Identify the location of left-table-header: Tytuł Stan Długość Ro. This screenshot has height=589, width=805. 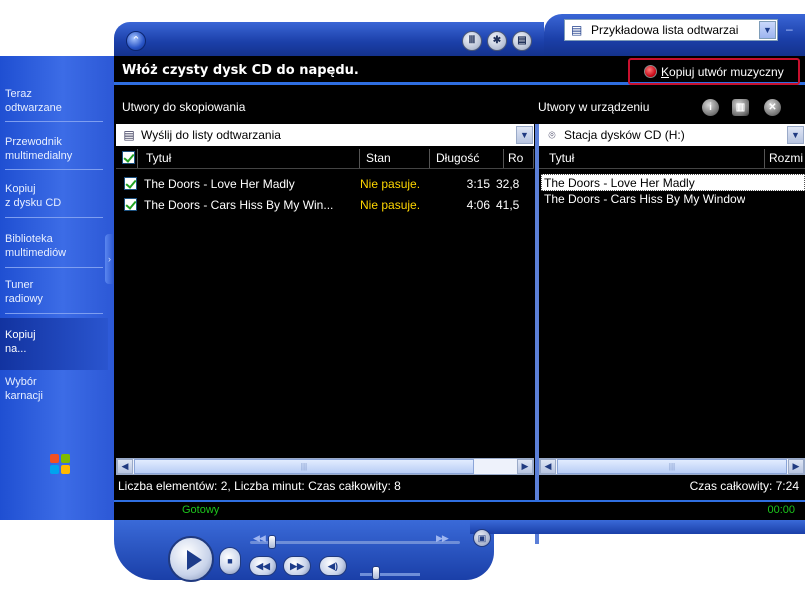
(325, 159).